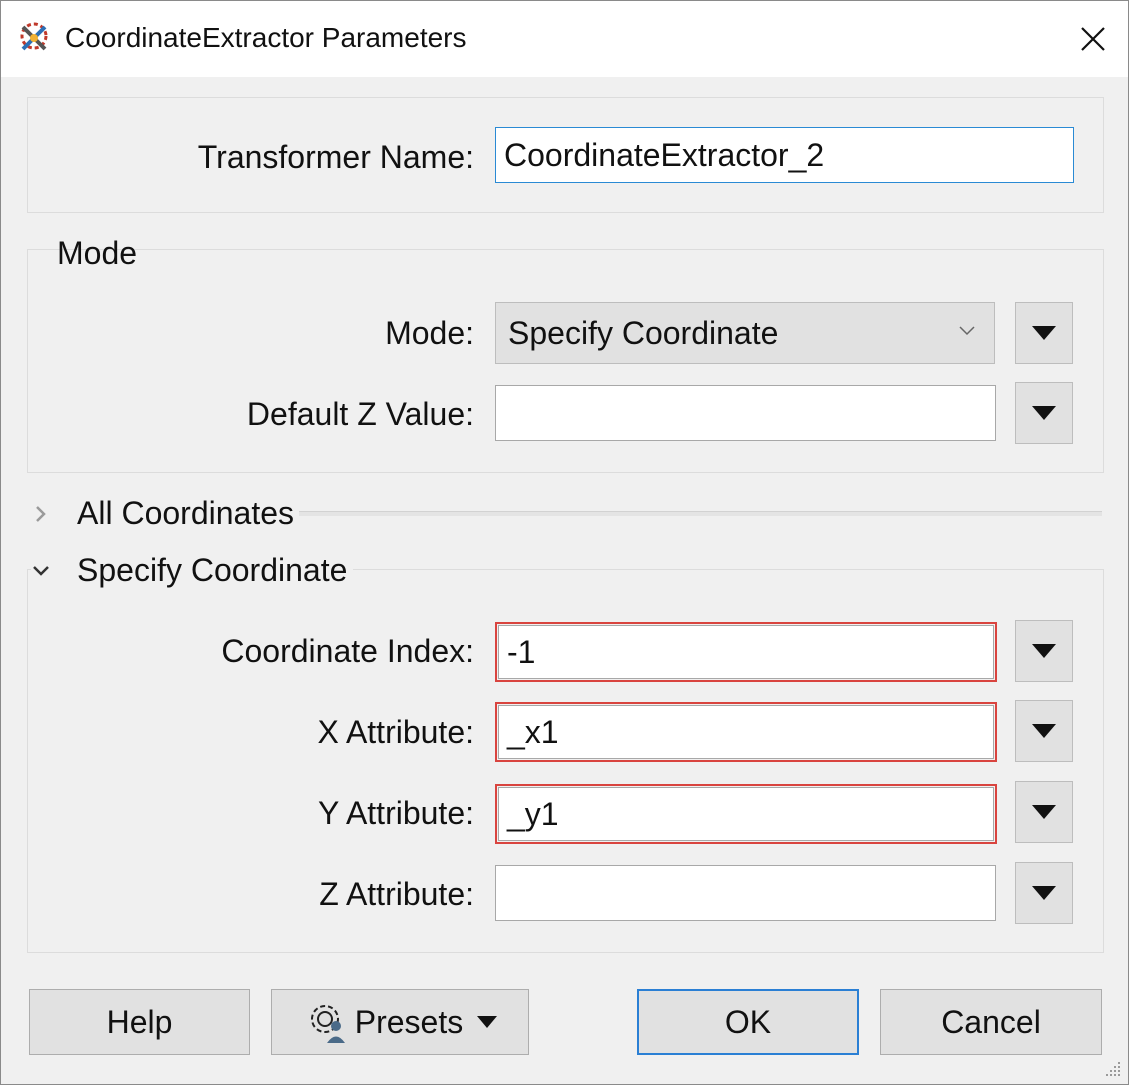  What do you see at coordinates (266, 37) in the screenshot?
I see `window-title: CoordinateExtractor Parameters` at bounding box center [266, 37].